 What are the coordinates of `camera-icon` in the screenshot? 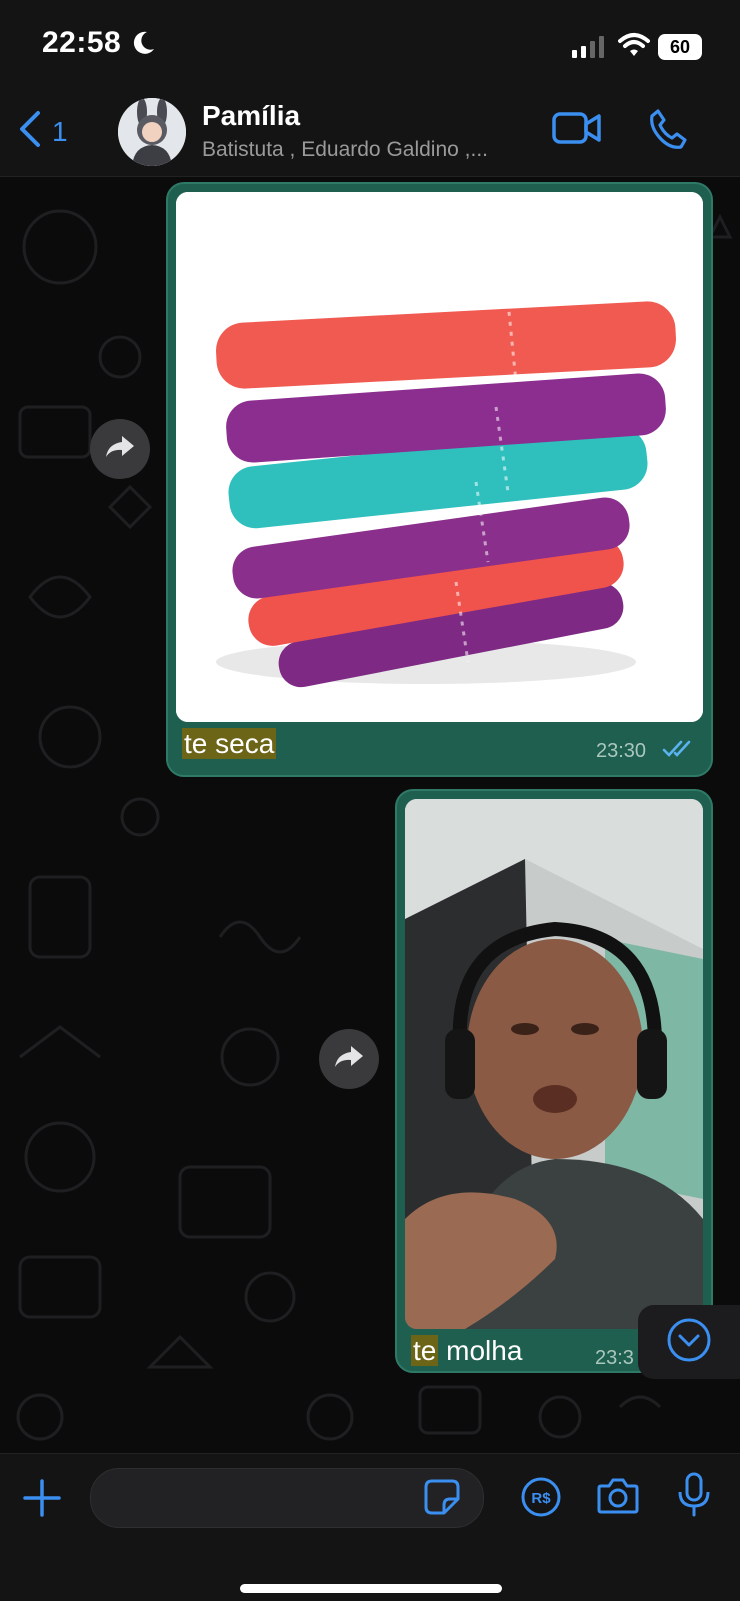 It's located at (618, 1499).